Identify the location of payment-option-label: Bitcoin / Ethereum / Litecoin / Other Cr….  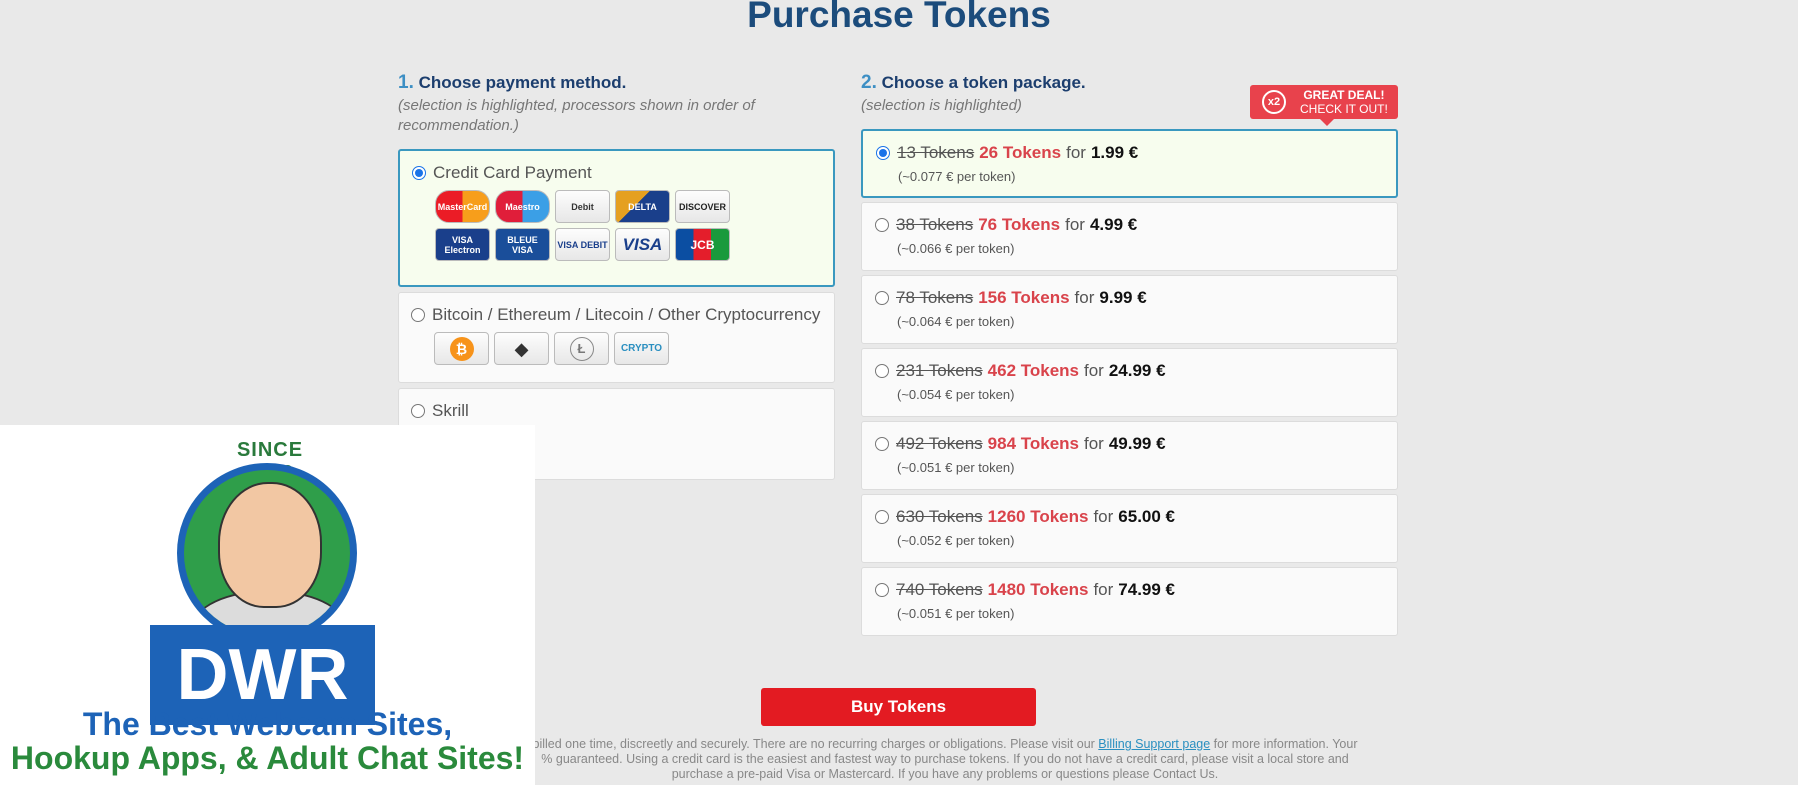
(626, 314).